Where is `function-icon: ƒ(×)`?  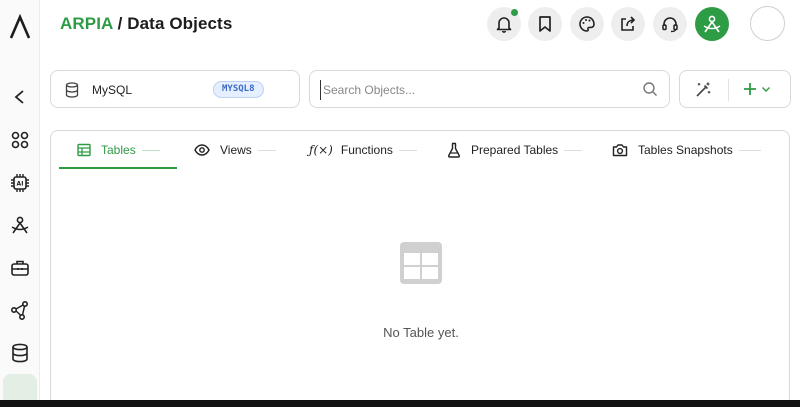 function-icon: ƒ(×) is located at coordinates (321, 150).